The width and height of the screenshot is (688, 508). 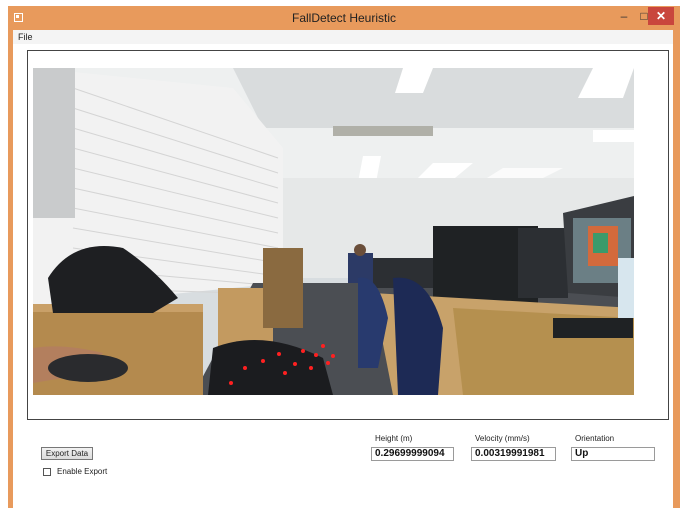 What do you see at coordinates (47, 472) in the screenshot?
I see `enable-export-checkbox` at bounding box center [47, 472].